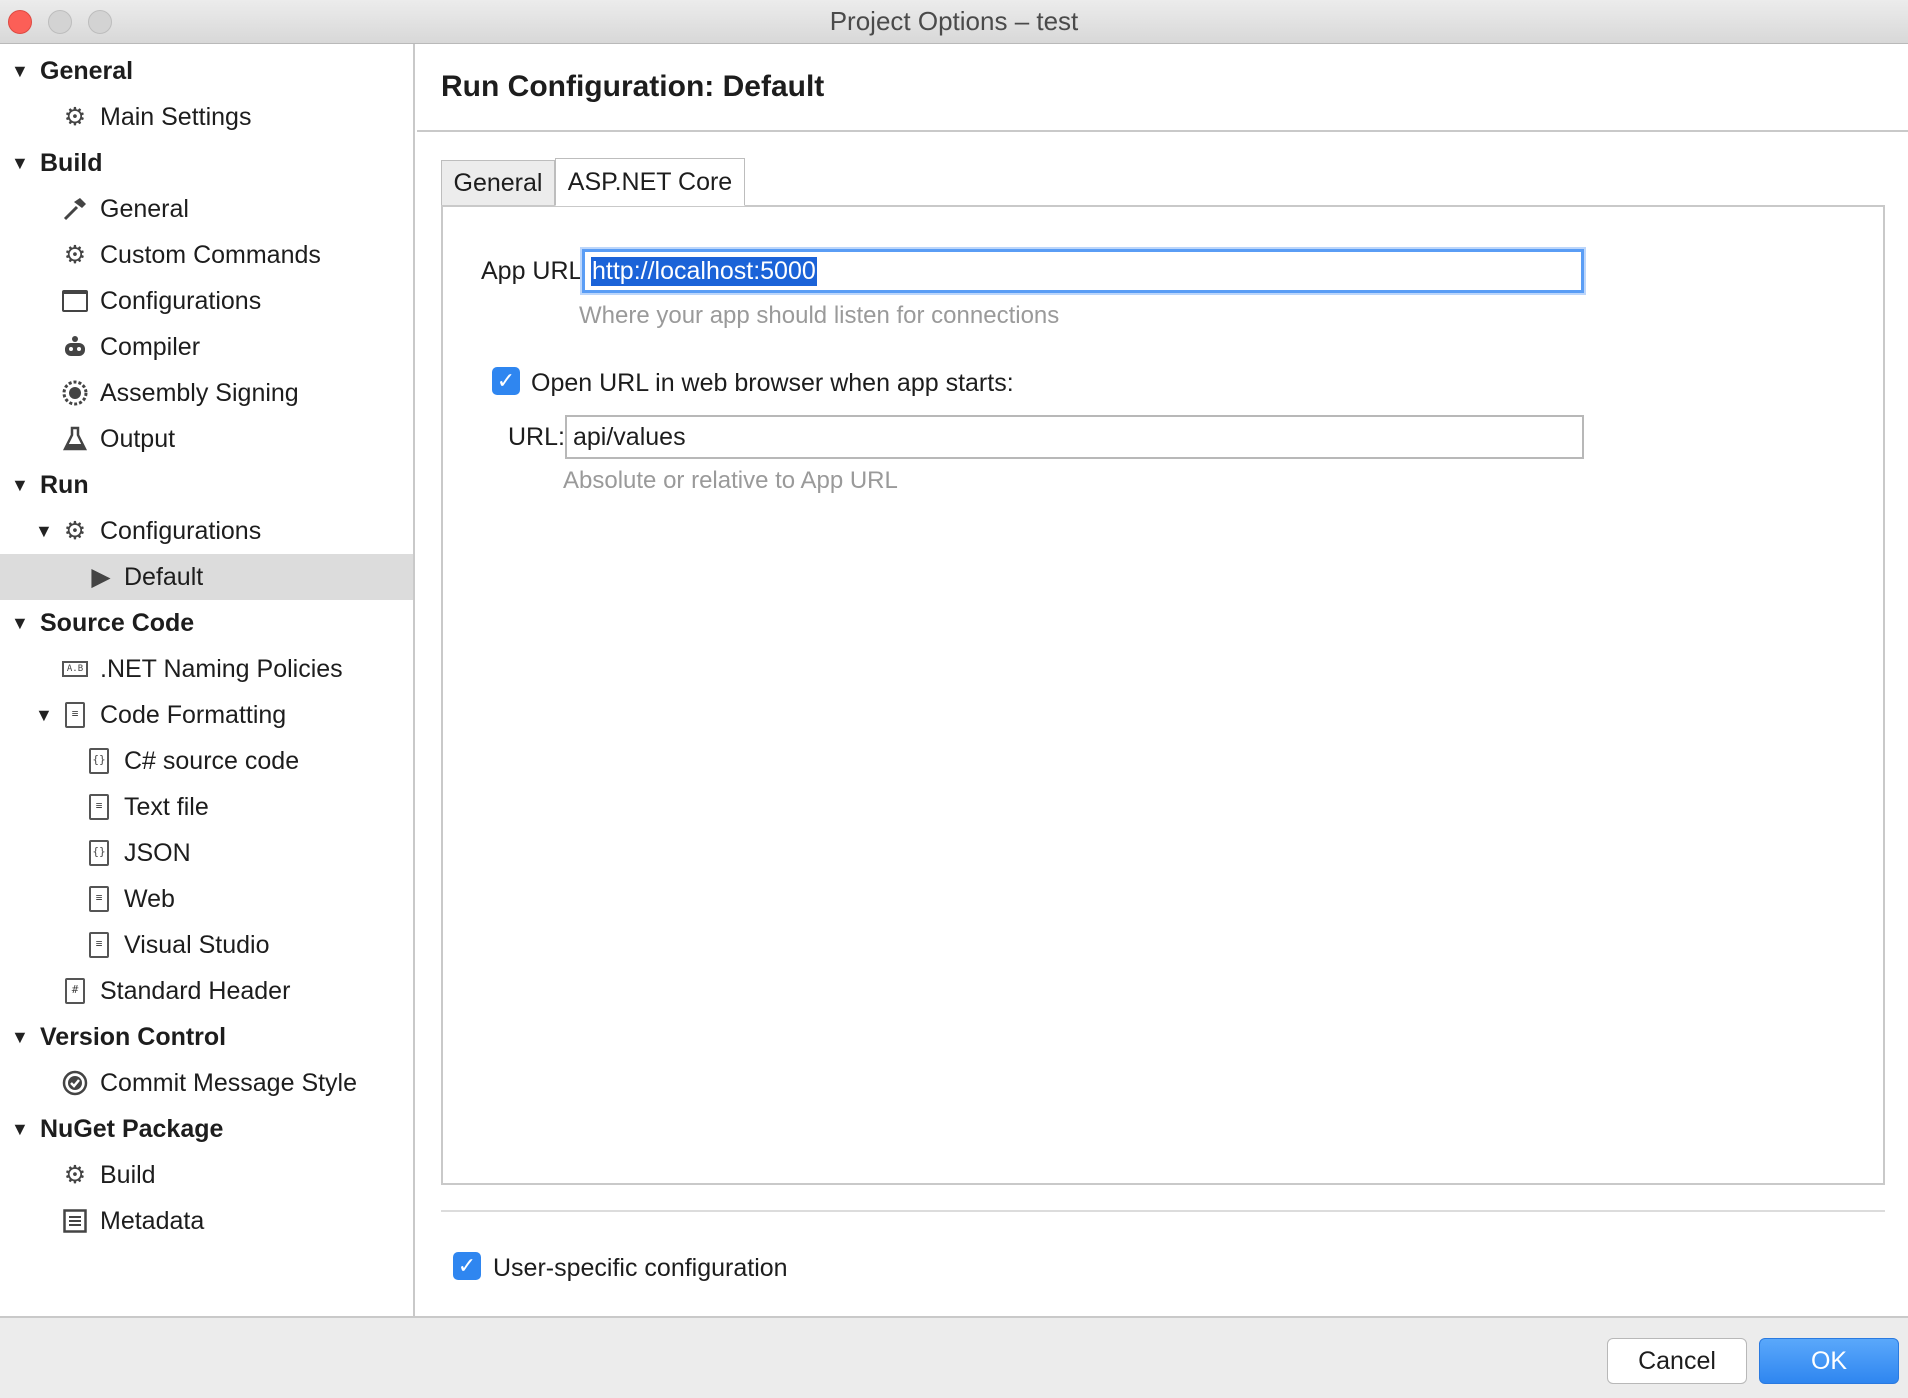 The image size is (1908, 1398). What do you see at coordinates (75, 669) in the screenshot?
I see `naming-icon: A.B` at bounding box center [75, 669].